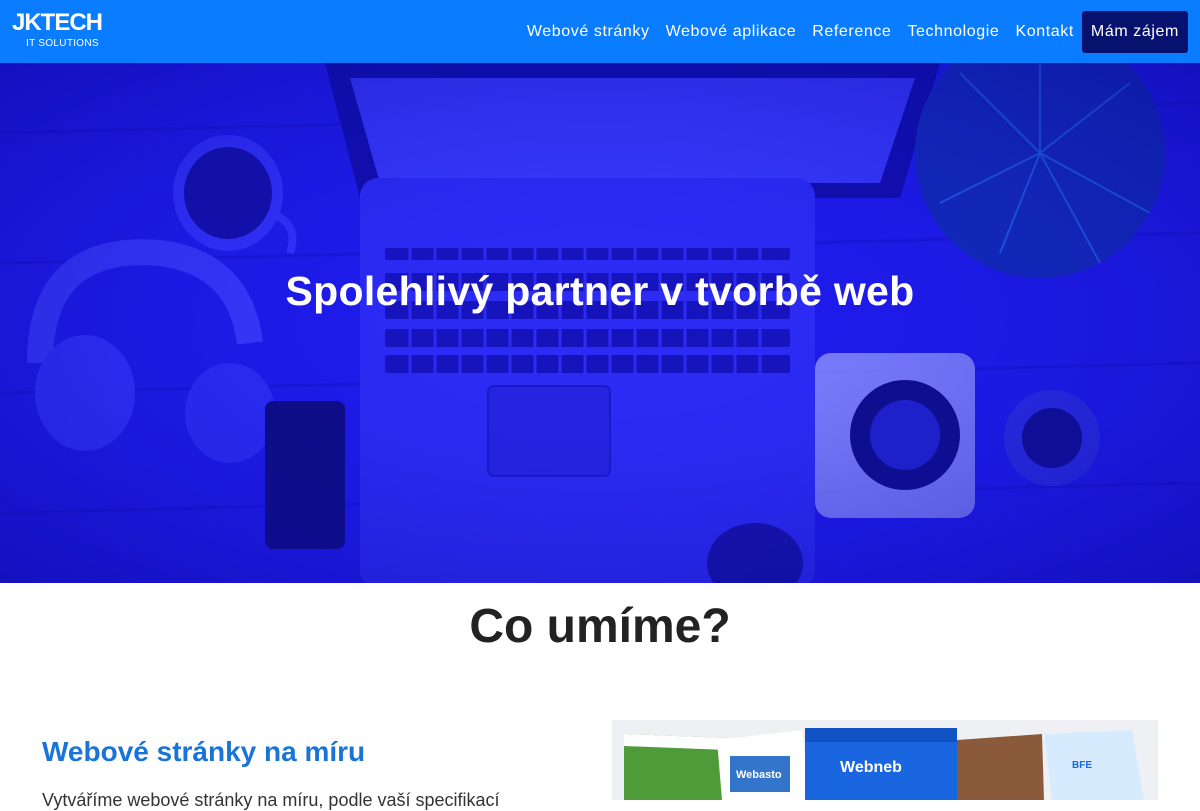  I want to click on nav-link-reference: Reference, so click(851, 32).